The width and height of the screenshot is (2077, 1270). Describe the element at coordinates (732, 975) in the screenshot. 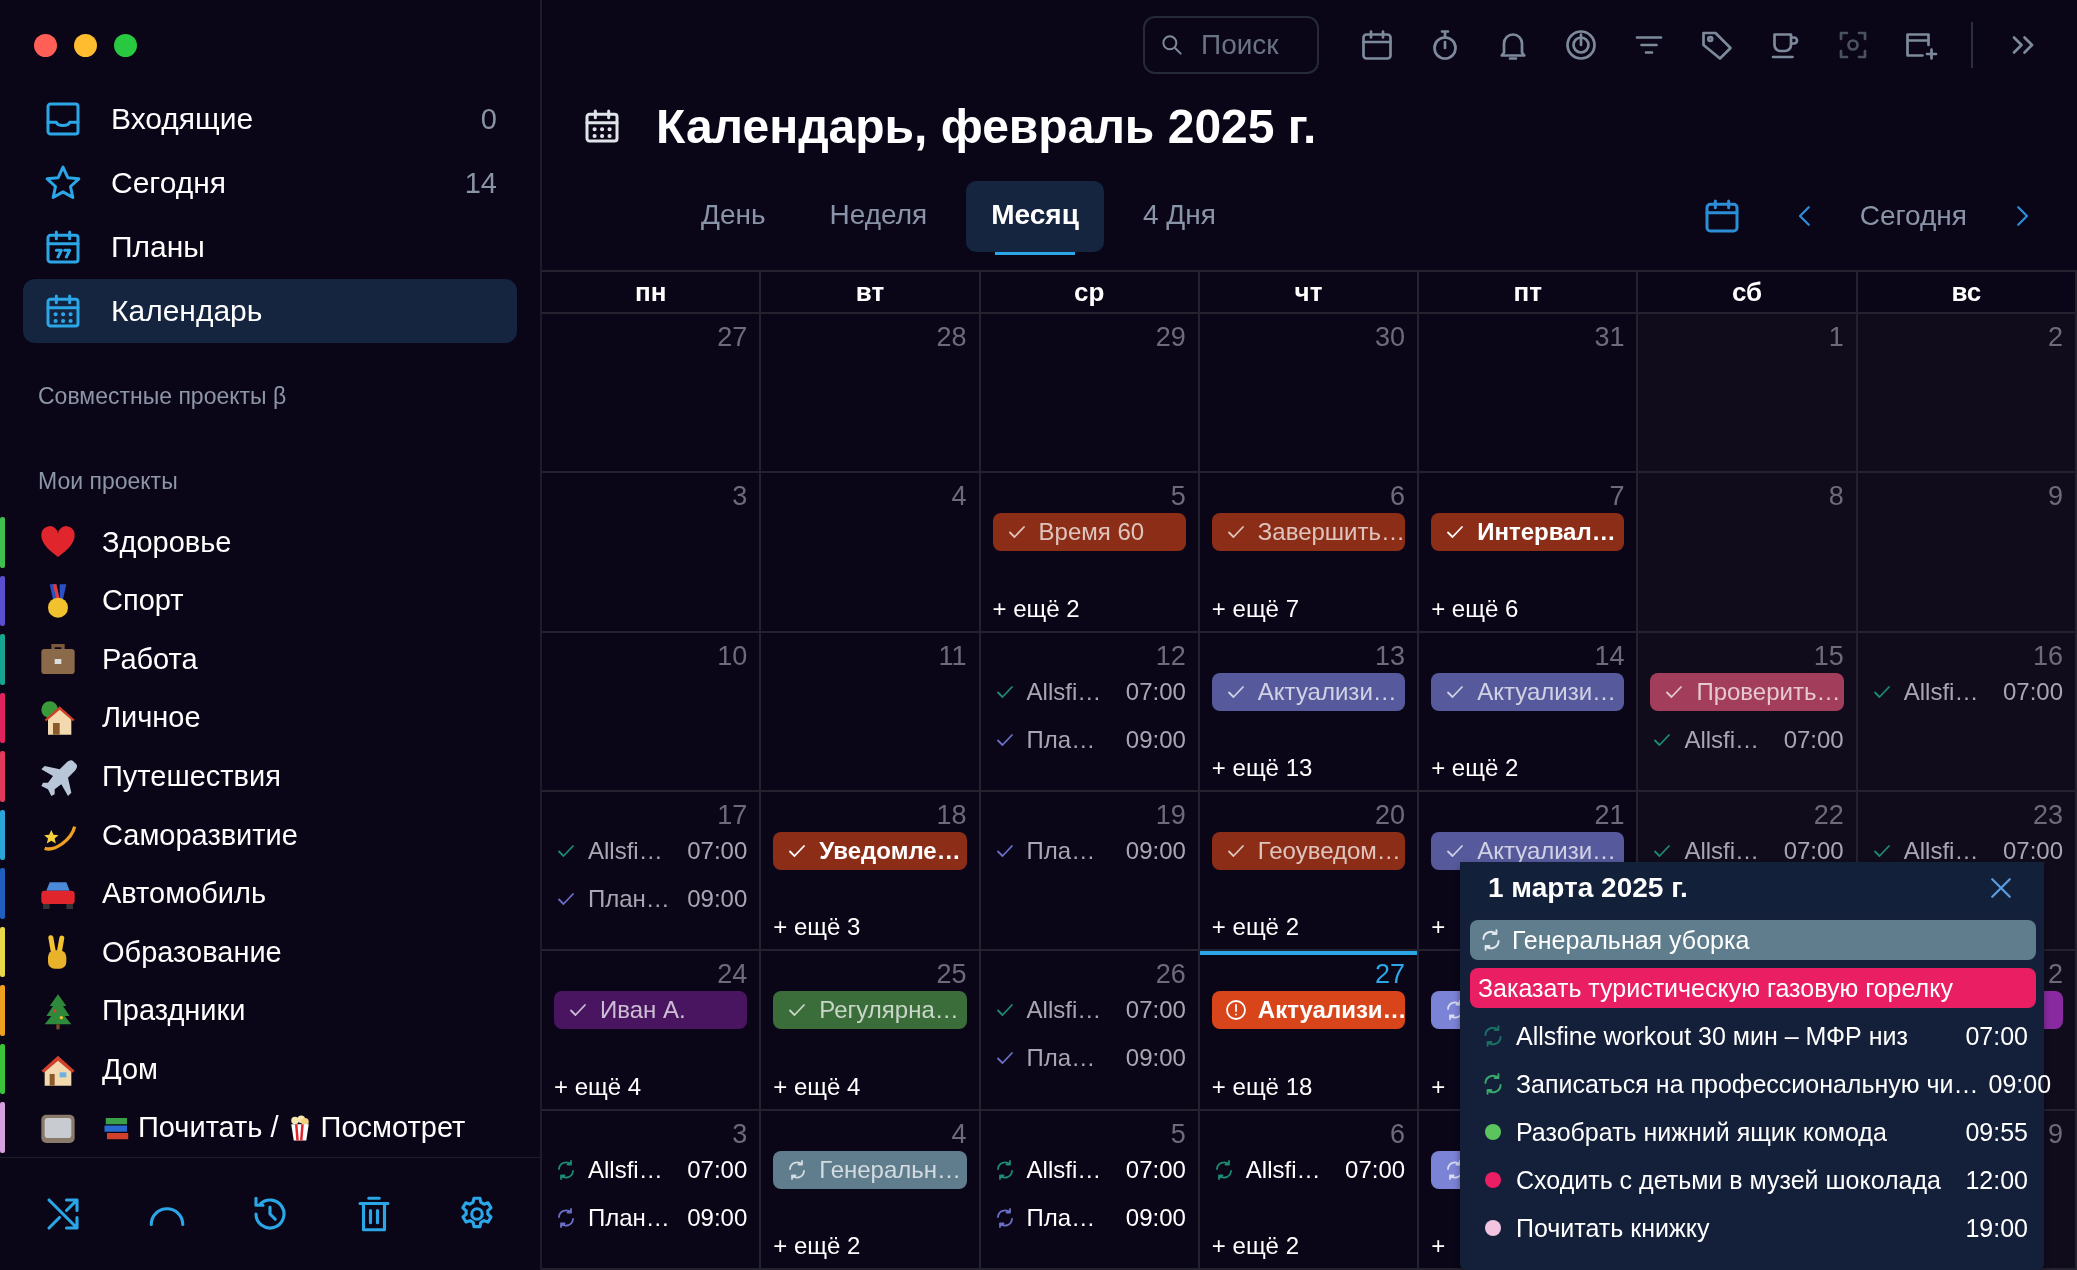

I see `day-number: 24` at that location.